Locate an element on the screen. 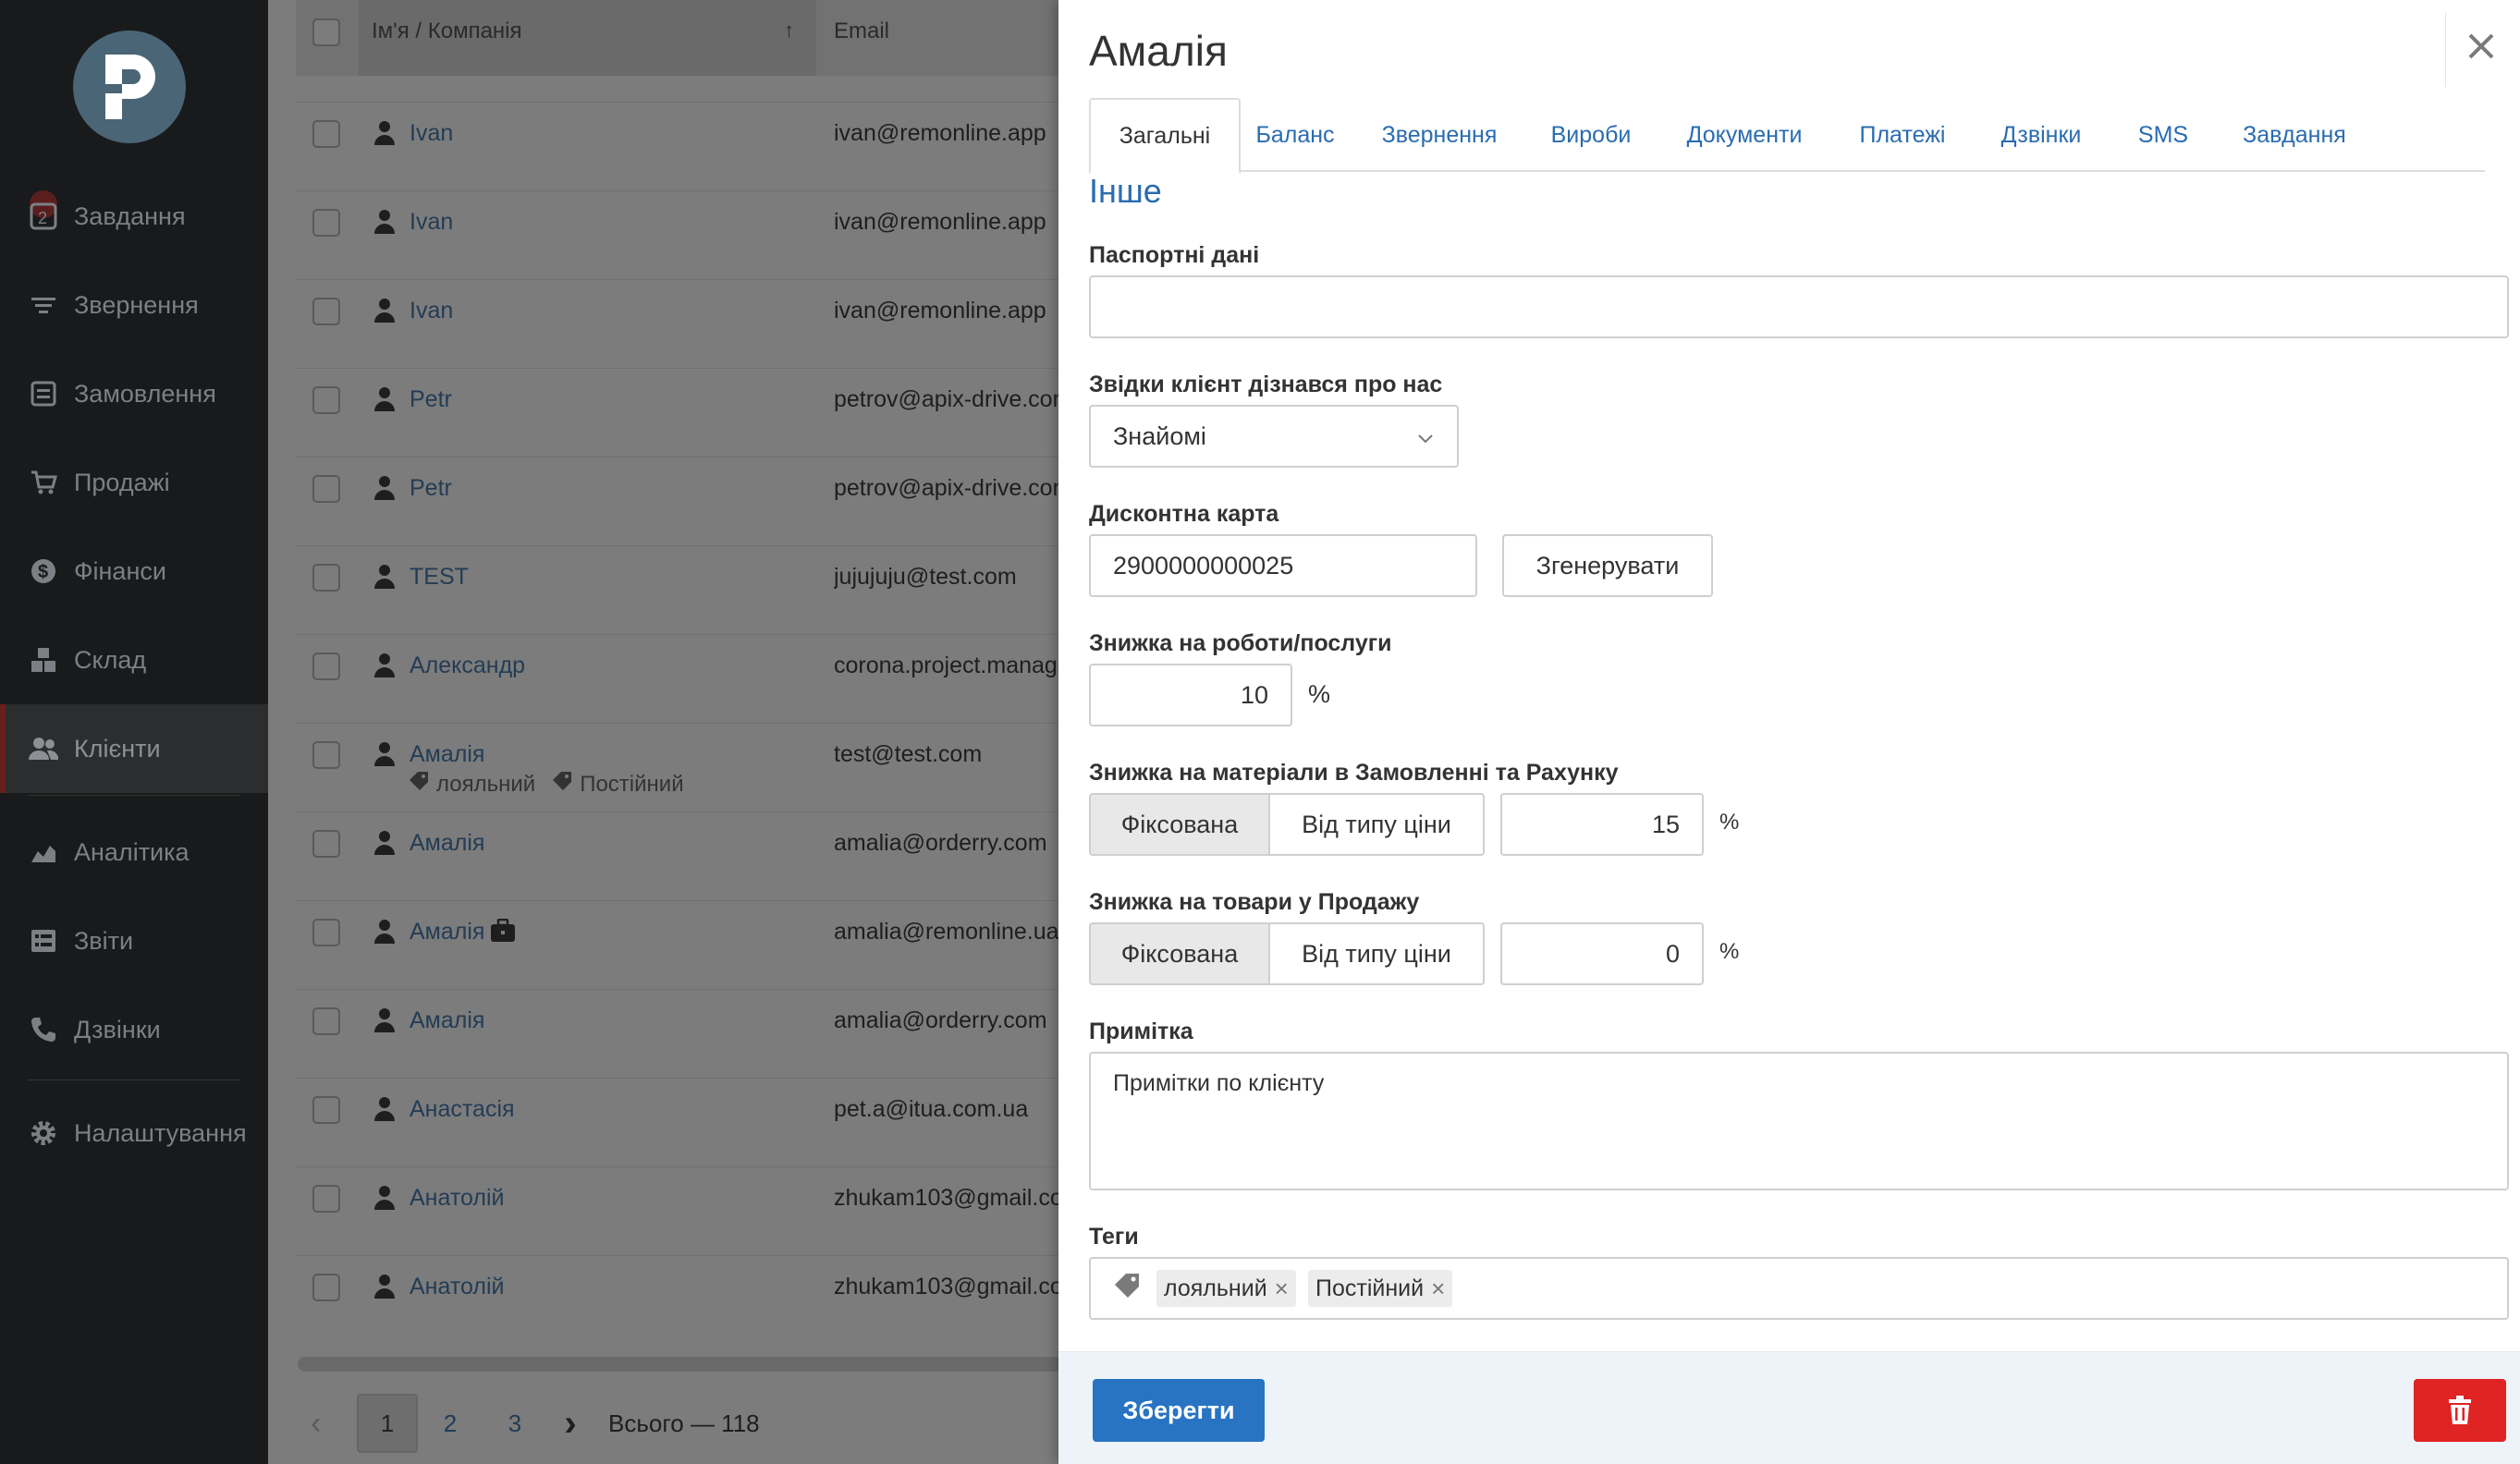  tags-label: Теги is located at coordinates (1114, 1237).